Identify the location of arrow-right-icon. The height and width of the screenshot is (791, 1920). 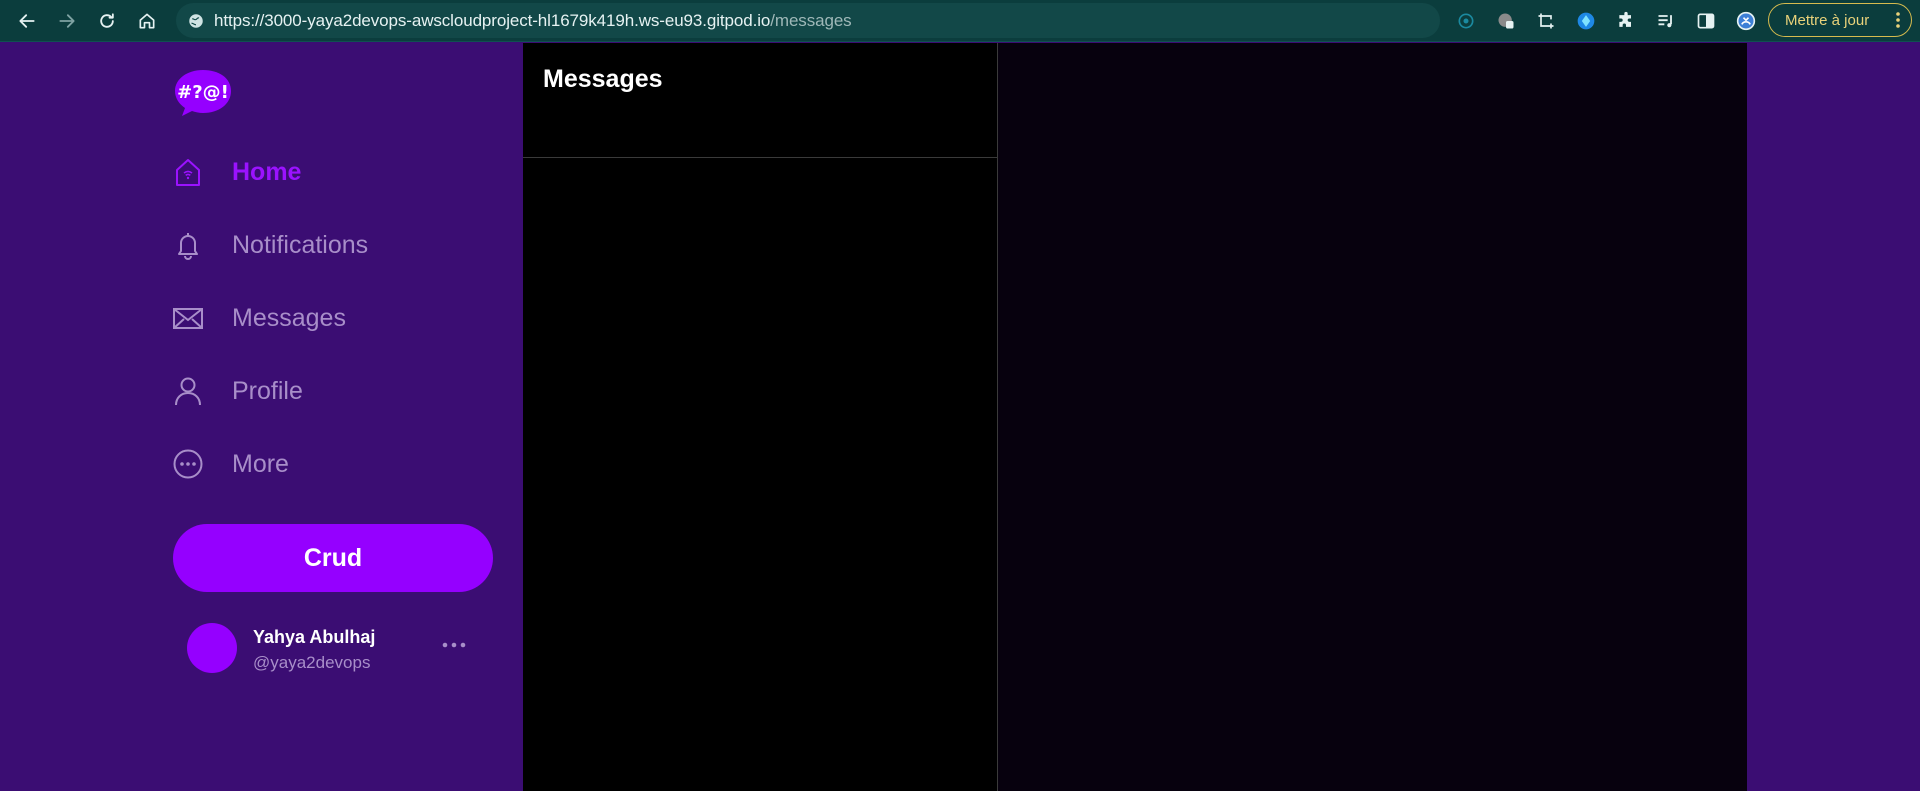
(67, 21).